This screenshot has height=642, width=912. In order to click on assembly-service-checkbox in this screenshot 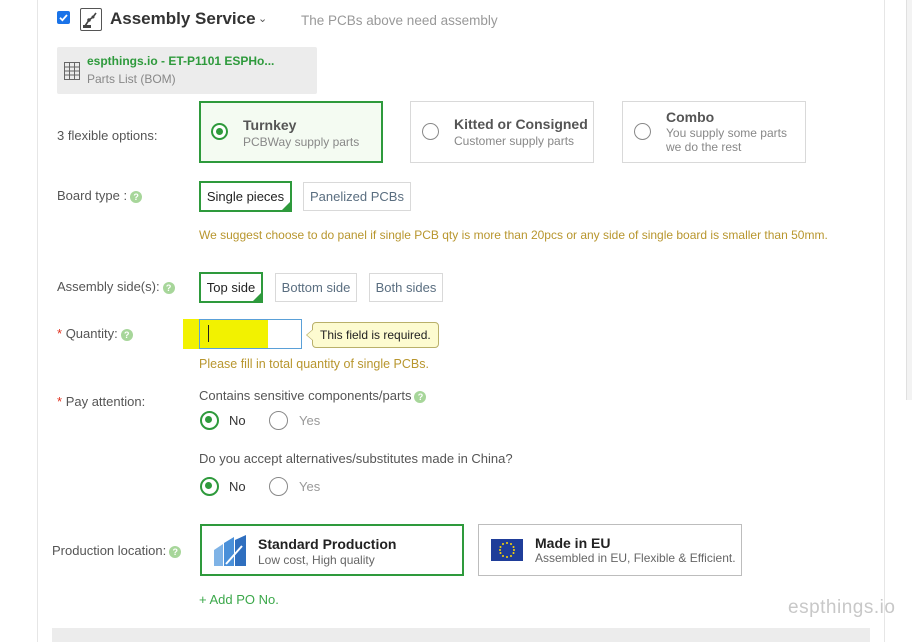, I will do `click(63, 17)`.